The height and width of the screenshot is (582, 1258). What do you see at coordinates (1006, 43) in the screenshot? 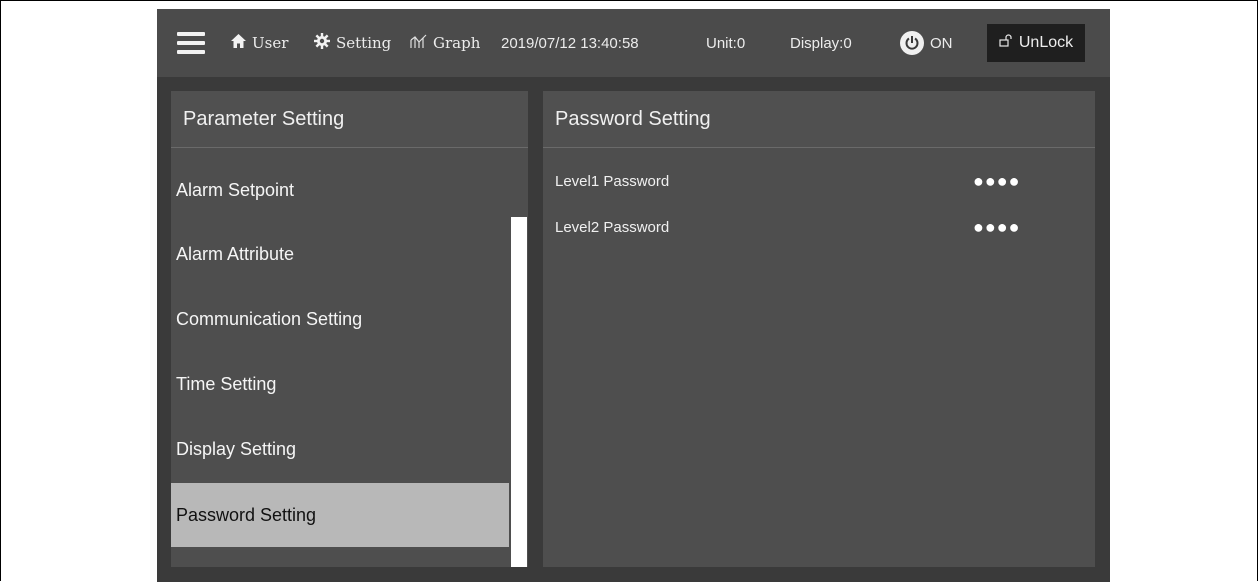
I see `unlock-icon` at bounding box center [1006, 43].